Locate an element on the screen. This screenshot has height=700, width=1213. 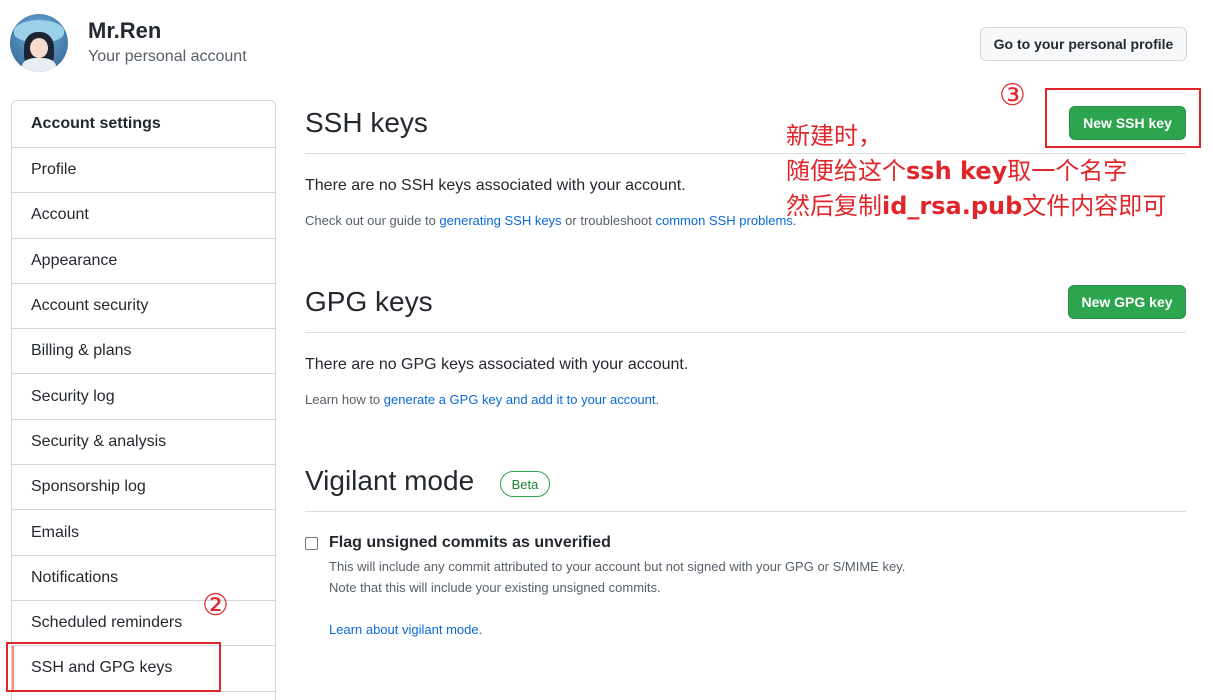
sidebar-item-profile: Profile is located at coordinates (143, 171).